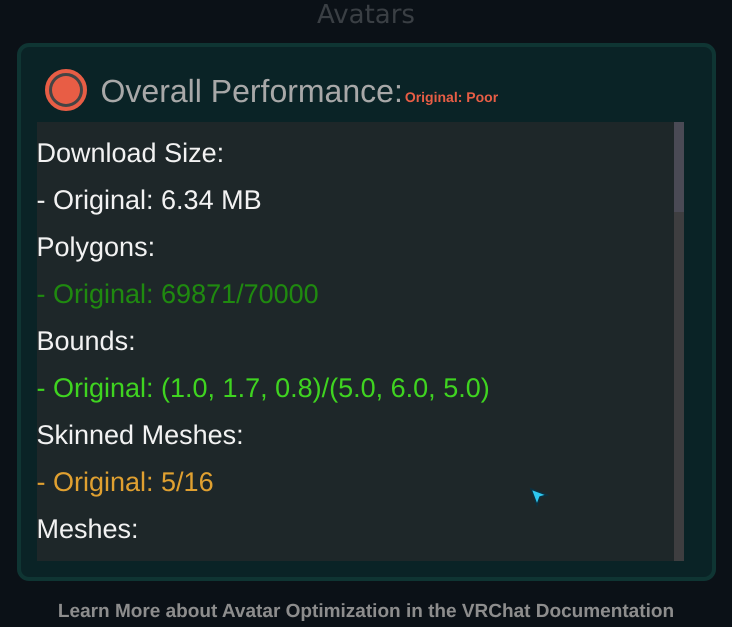 This screenshot has width=732, height=627. What do you see at coordinates (679, 341) in the screenshot?
I see `scrollbar` at bounding box center [679, 341].